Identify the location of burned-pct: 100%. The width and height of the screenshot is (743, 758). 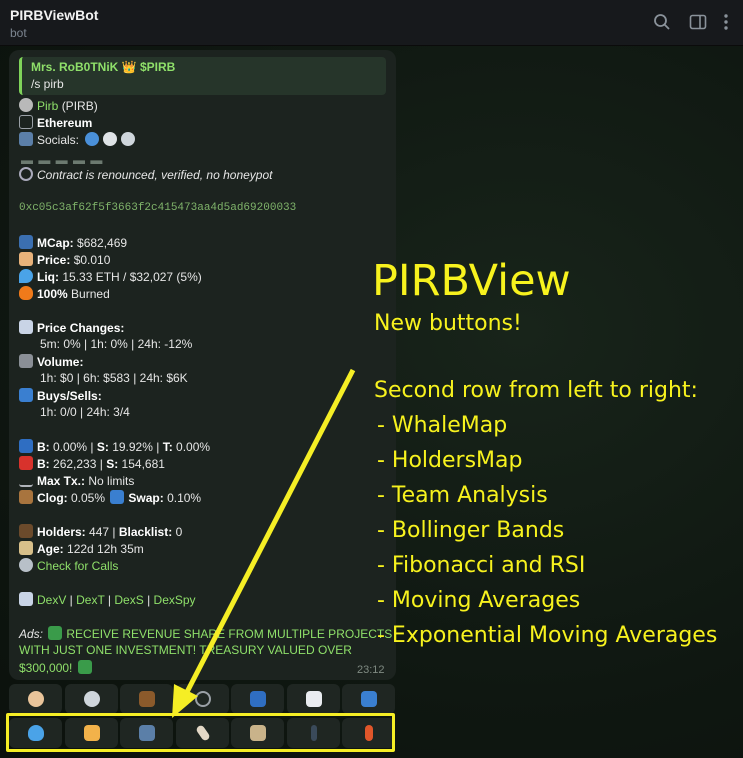
(52, 294).